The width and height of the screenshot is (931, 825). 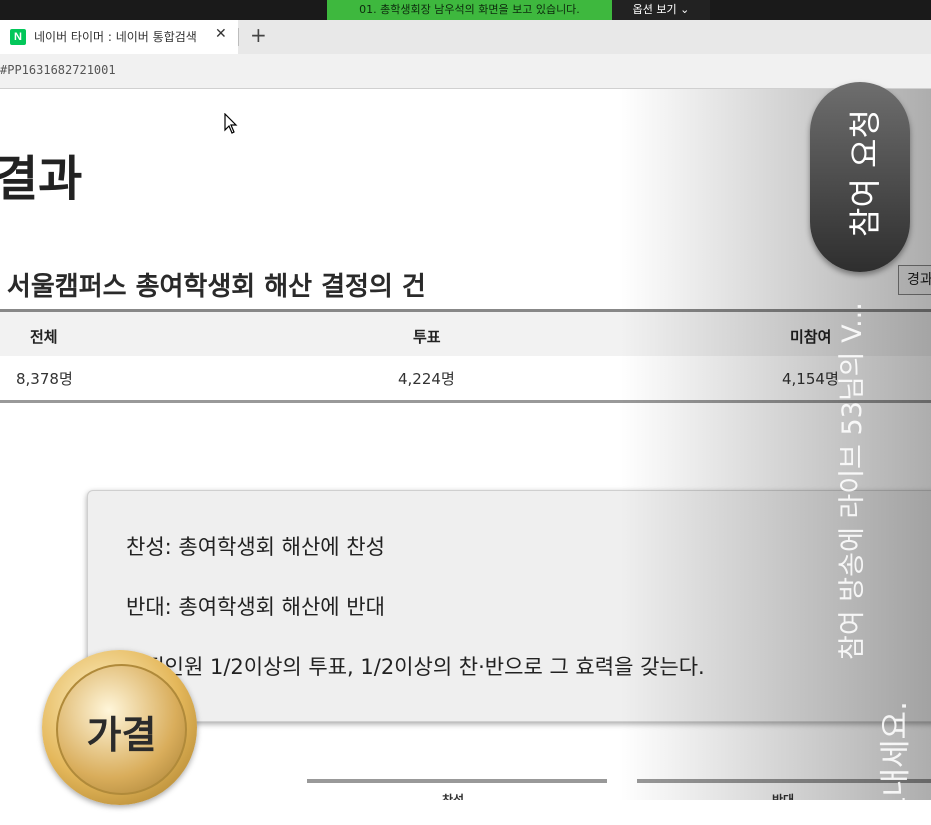 I want to click on header-absent: 미참여, so click(x=811, y=337).